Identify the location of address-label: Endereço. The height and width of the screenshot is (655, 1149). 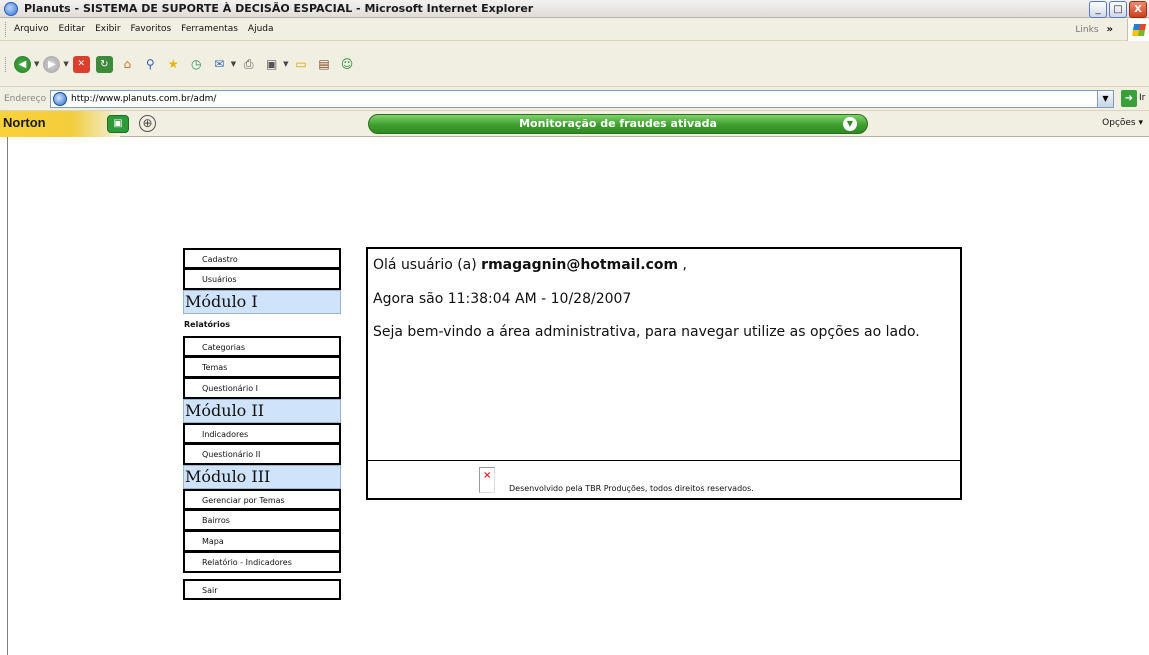
(25, 98).